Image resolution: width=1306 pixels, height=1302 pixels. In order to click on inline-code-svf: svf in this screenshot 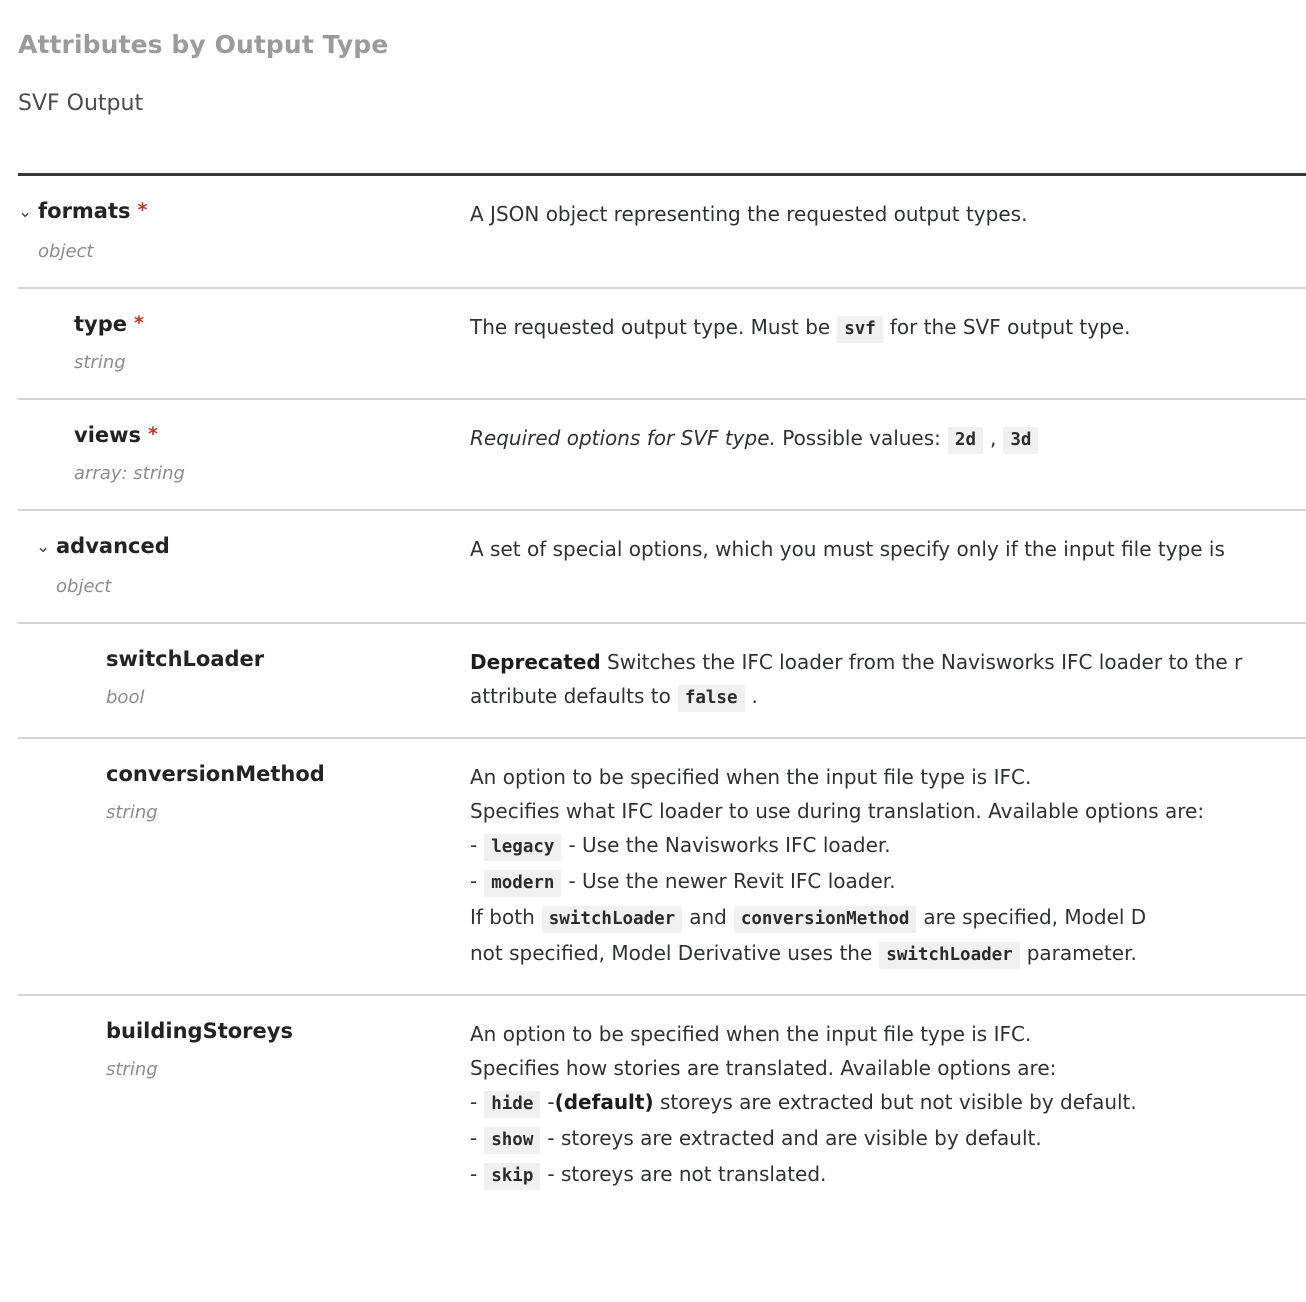, I will do `click(860, 329)`.